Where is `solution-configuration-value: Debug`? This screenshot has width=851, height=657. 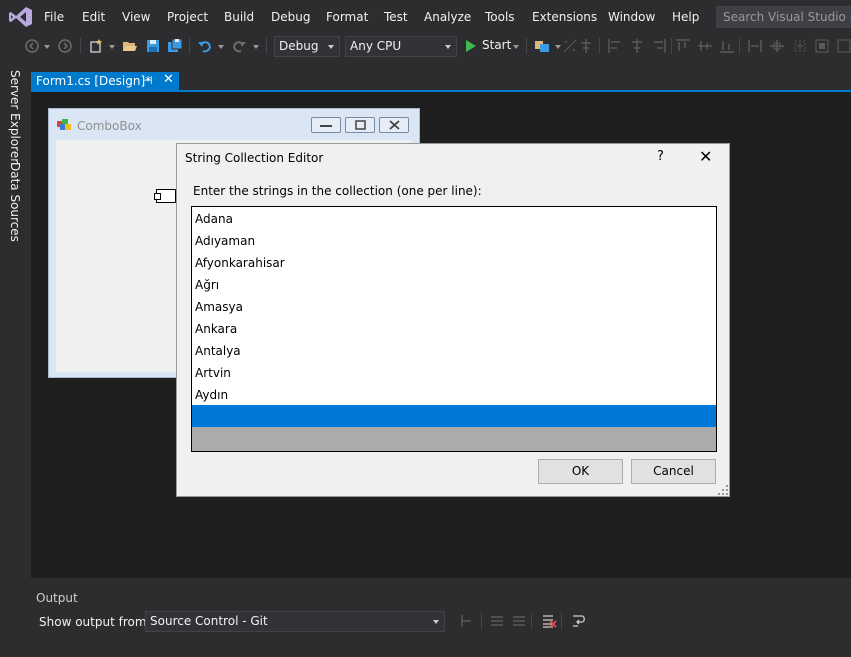 solution-configuration-value: Debug is located at coordinates (299, 46).